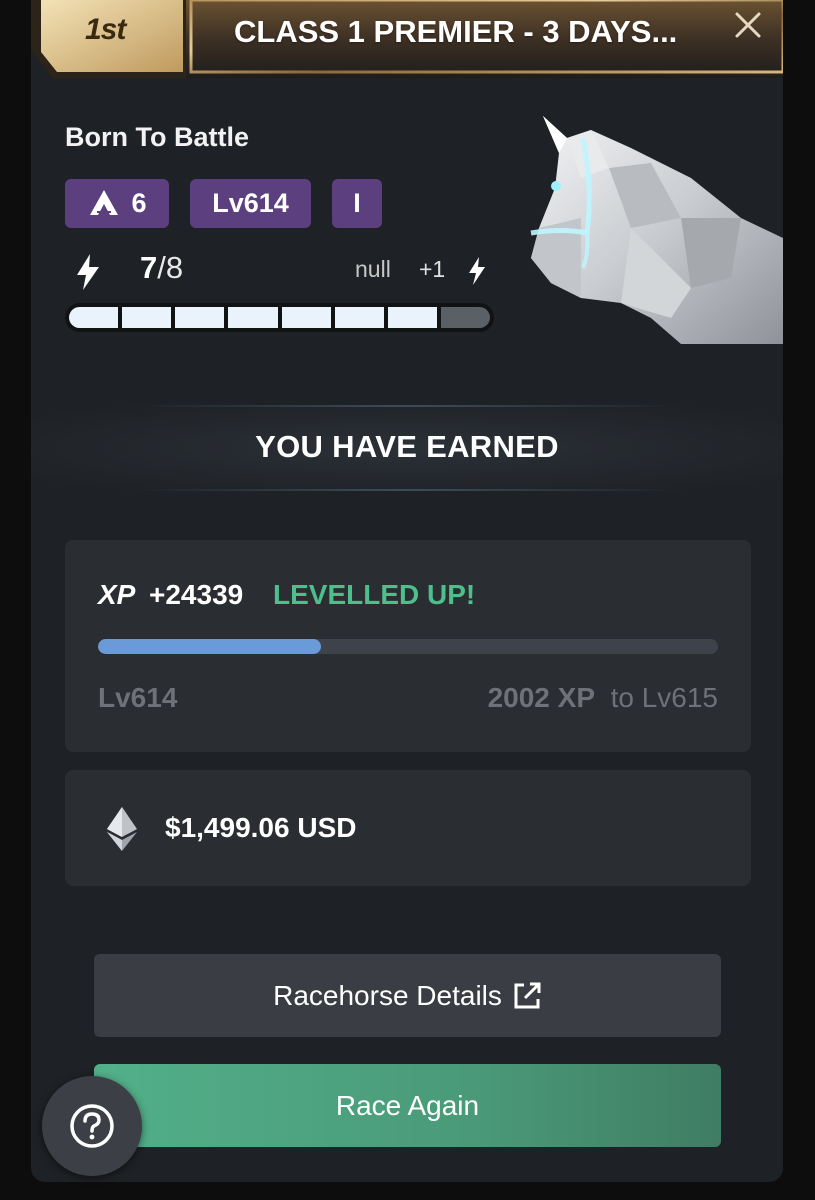 This screenshot has height=1200, width=815. Describe the element at coordinates (357, 203) in the screenshot. I see `tier-badge: I` at that location.